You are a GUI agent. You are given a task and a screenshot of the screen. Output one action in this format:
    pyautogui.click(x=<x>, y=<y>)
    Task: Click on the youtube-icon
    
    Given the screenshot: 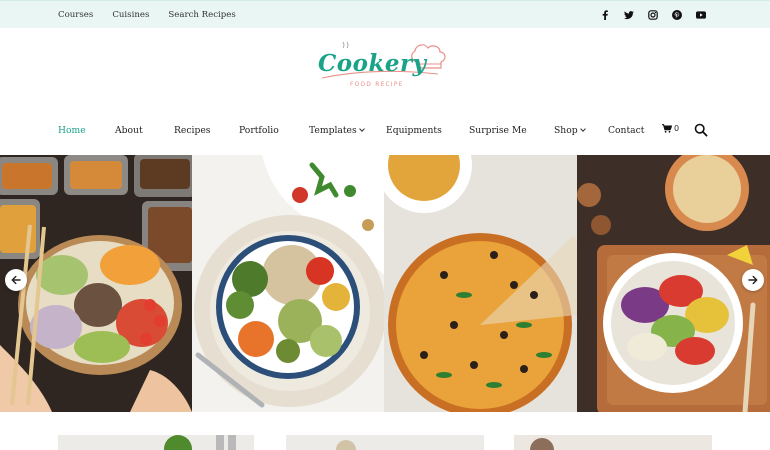 What is the action you would take?
    pyautogui.click(x=701, y=15)
    